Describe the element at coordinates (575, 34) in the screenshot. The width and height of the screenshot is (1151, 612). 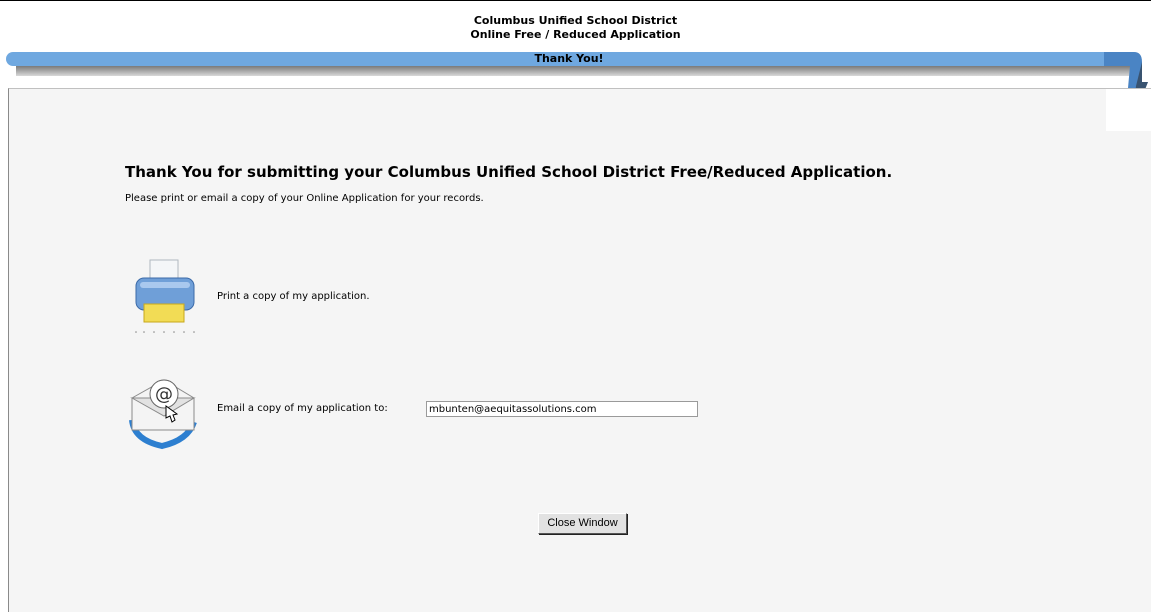
I see `application-name: Online Free / Reduced Application` at that location.